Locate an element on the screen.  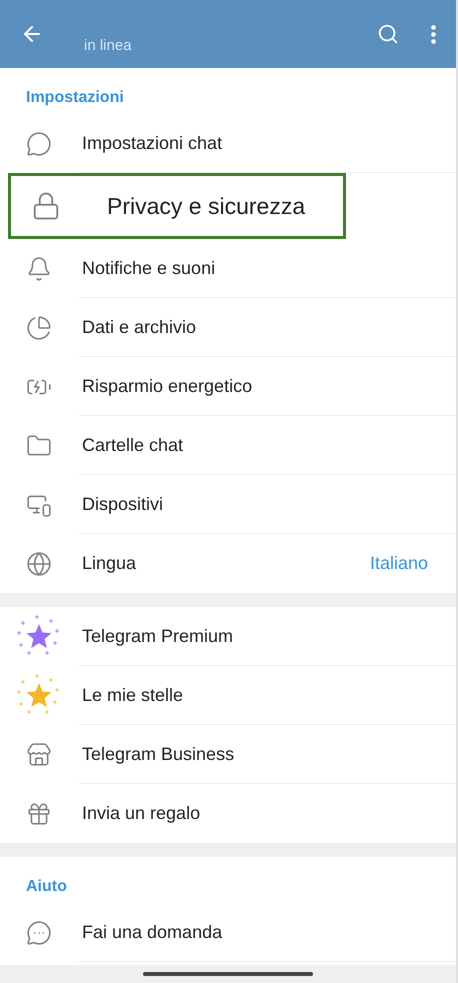
more-icon is located at coordinates (433, 34).